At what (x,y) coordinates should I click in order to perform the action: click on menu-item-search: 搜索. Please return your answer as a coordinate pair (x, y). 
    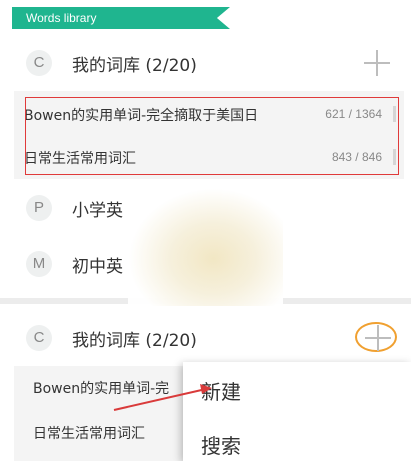
    Looking at the image, I should click on (221, 444).